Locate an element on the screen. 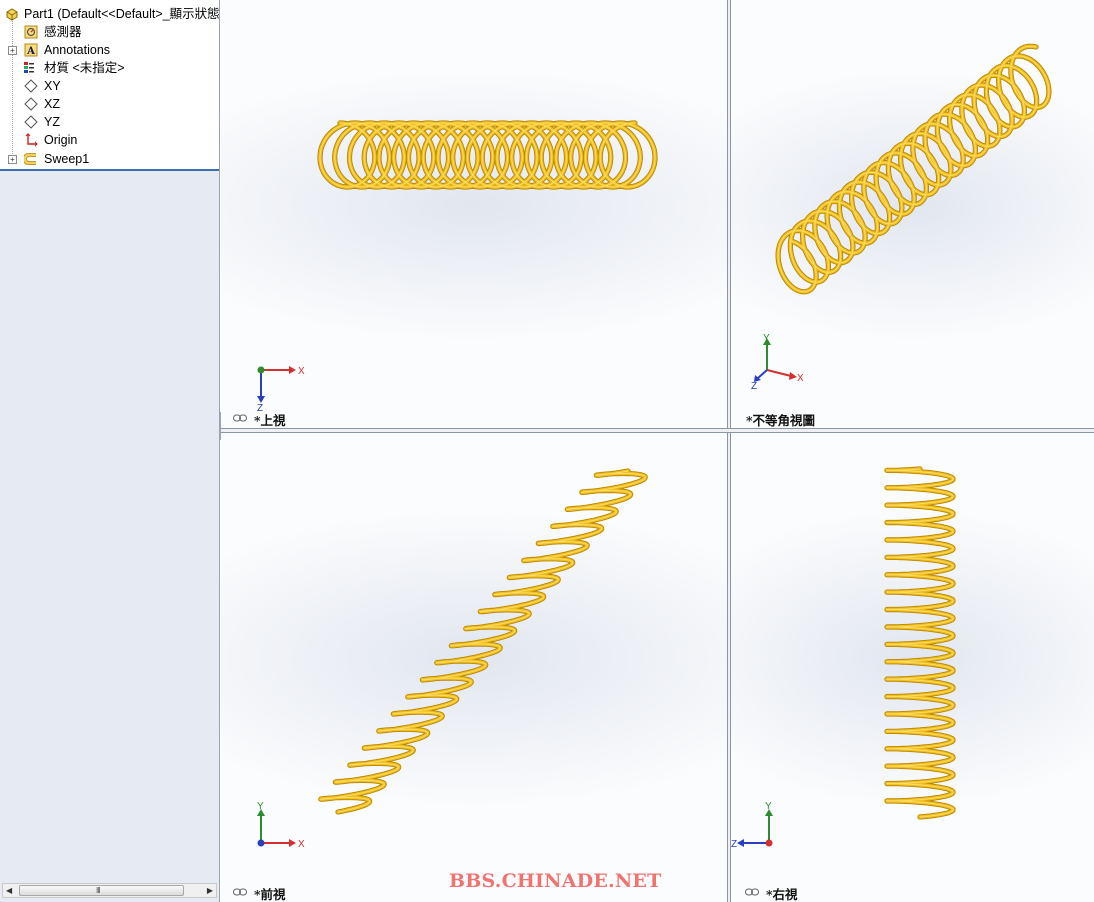 This screenshot has height=902, width=1094. tree-item-plane-xz: XZ is located at coordinates (109, 104).